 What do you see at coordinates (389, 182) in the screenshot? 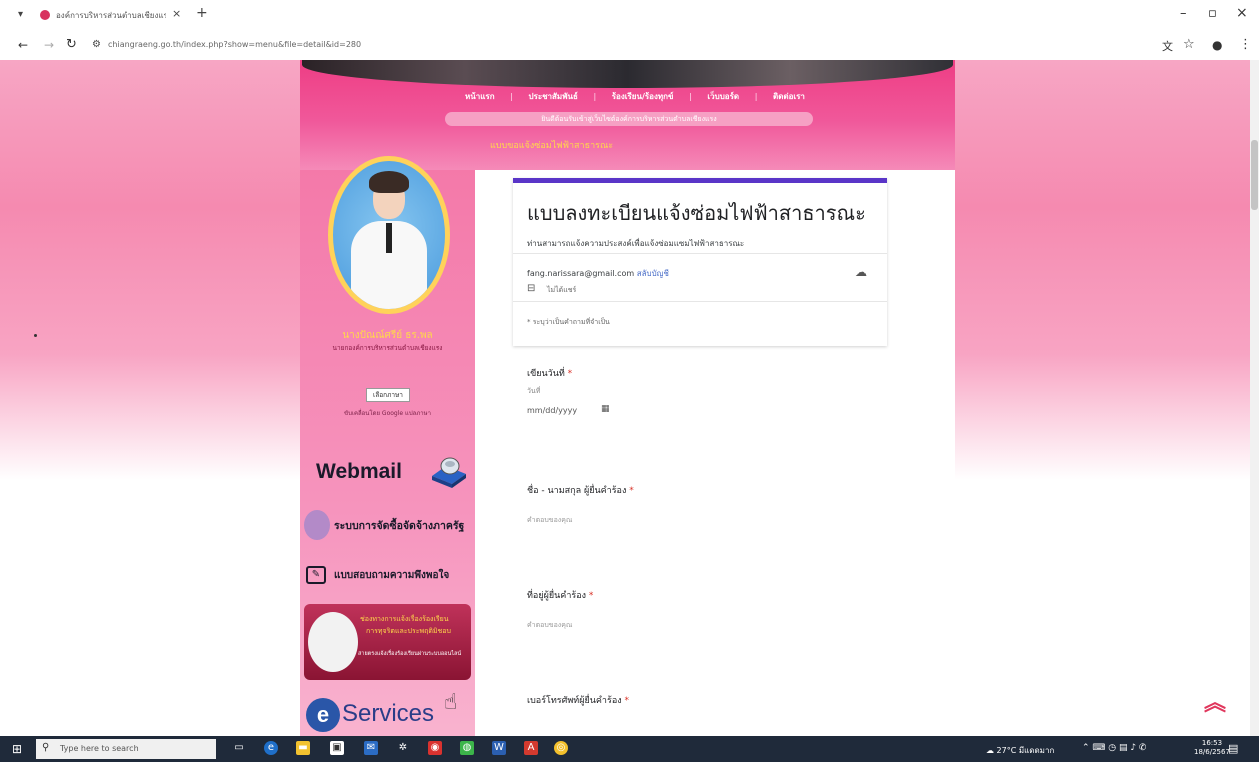
I see `portrait-hair` at bounding box center [389, 182].